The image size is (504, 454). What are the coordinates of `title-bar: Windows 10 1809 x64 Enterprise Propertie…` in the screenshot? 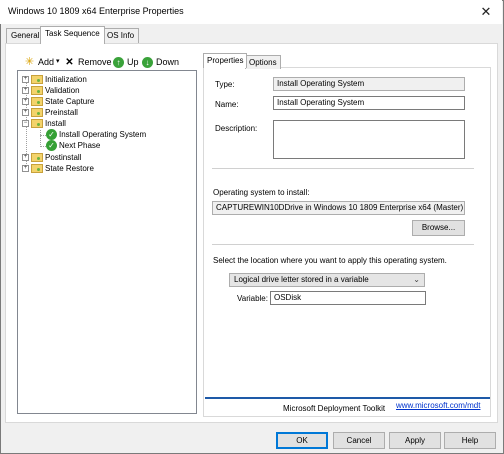 It's located at (251, 12).